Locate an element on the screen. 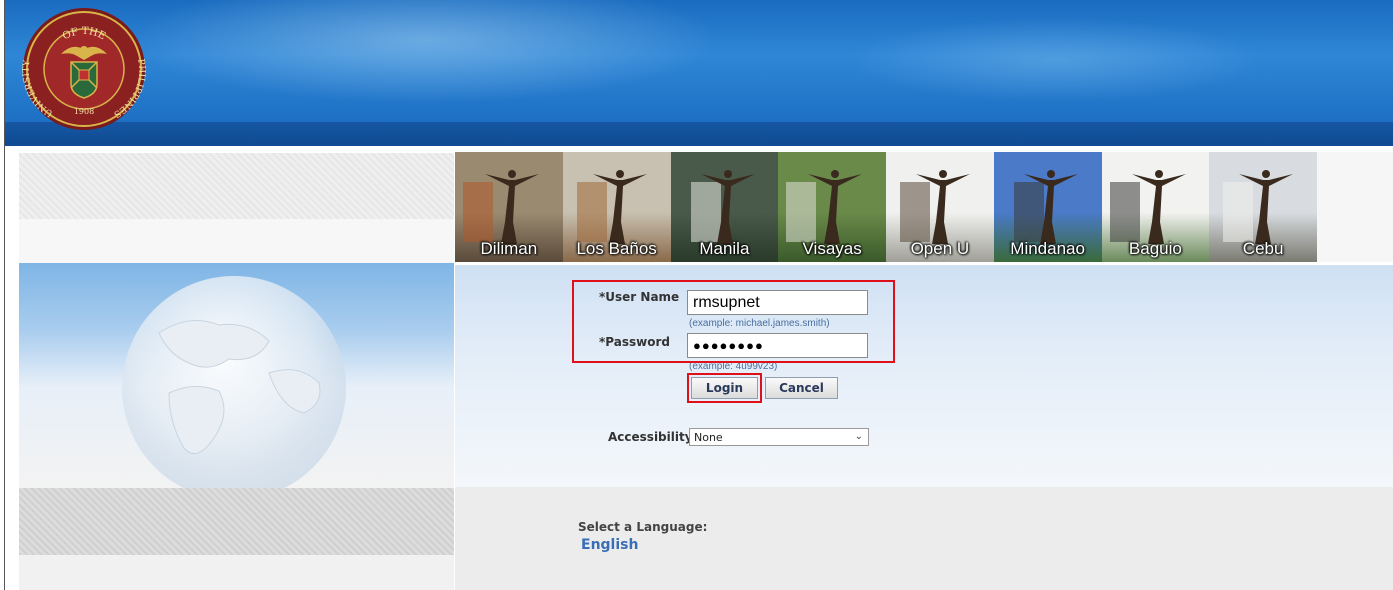 This screenshot has height=590, width=1393. globe-image is located at coordinates (236, 375).